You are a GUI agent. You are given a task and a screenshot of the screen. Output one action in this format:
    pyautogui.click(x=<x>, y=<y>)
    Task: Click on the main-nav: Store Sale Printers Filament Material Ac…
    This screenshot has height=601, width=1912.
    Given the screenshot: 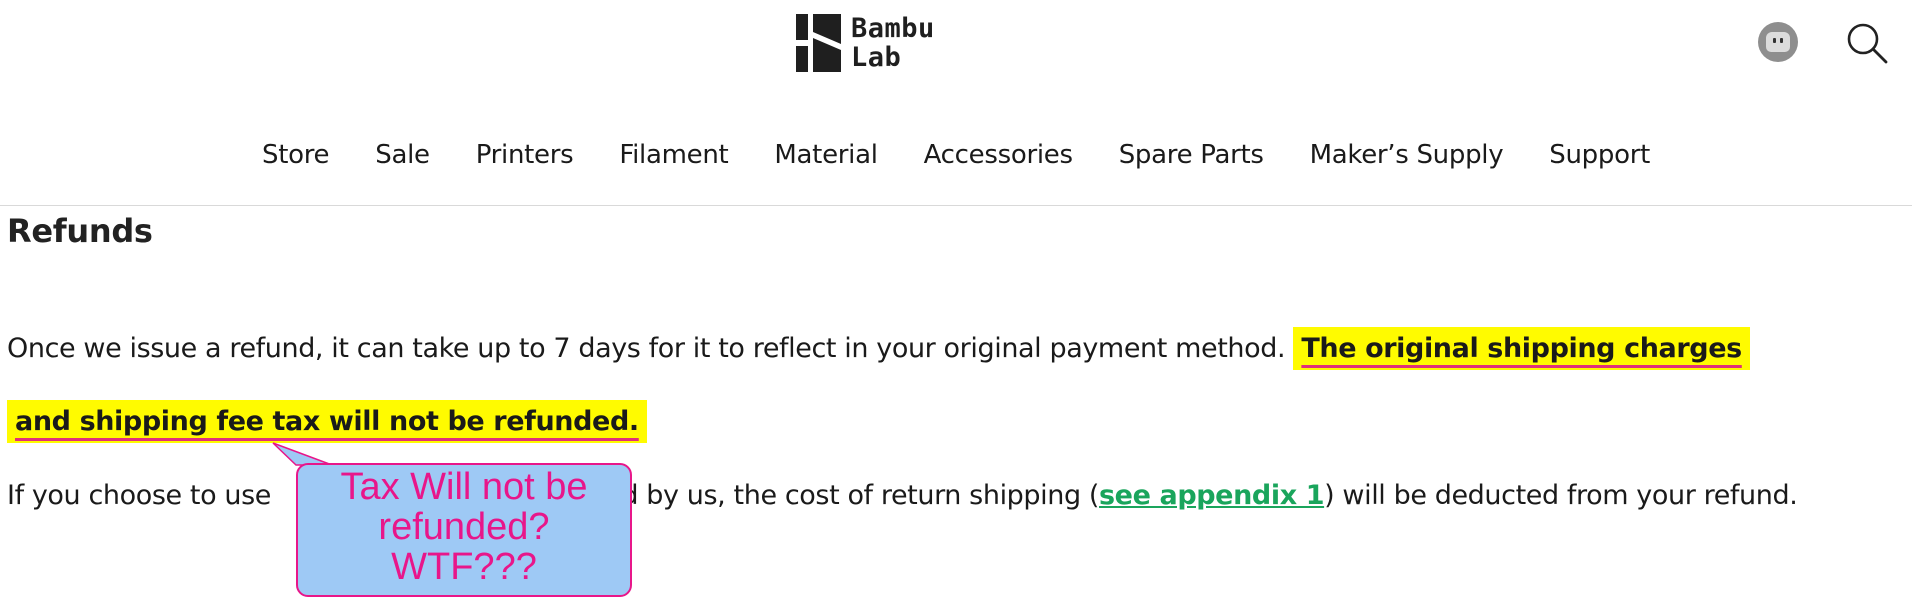 What is the action you would take?
    pyautogui.click(x=956, y=155)
    